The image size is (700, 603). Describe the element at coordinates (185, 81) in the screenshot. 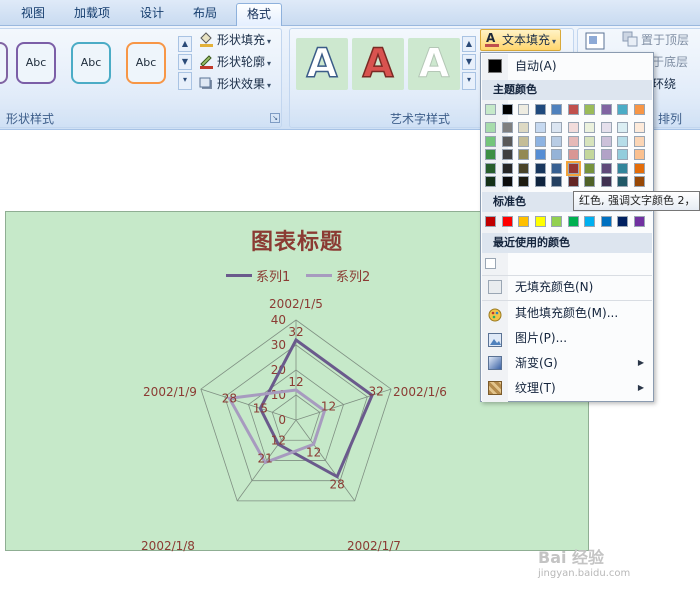

I see `gallery-more: ▾` at that location.